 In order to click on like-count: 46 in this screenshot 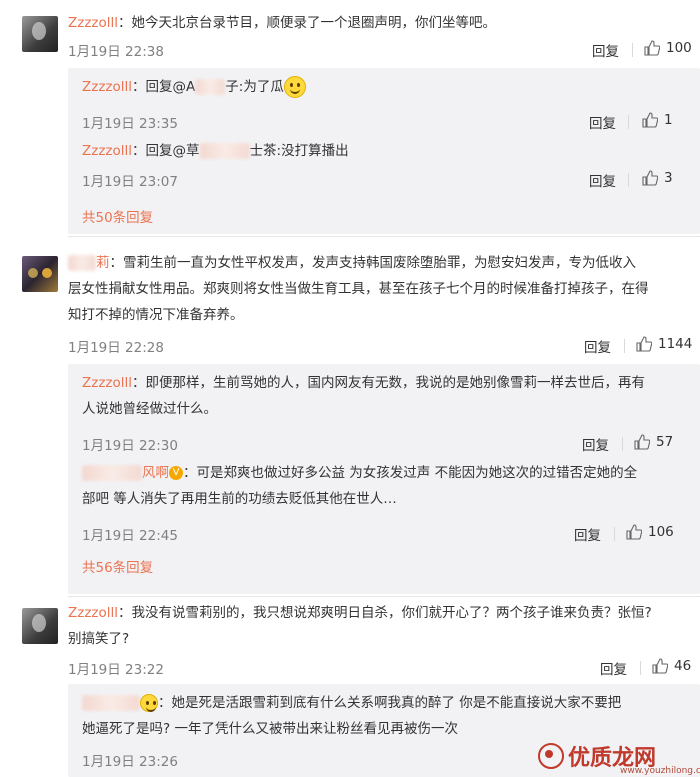, I will do `click(683, 666)`.